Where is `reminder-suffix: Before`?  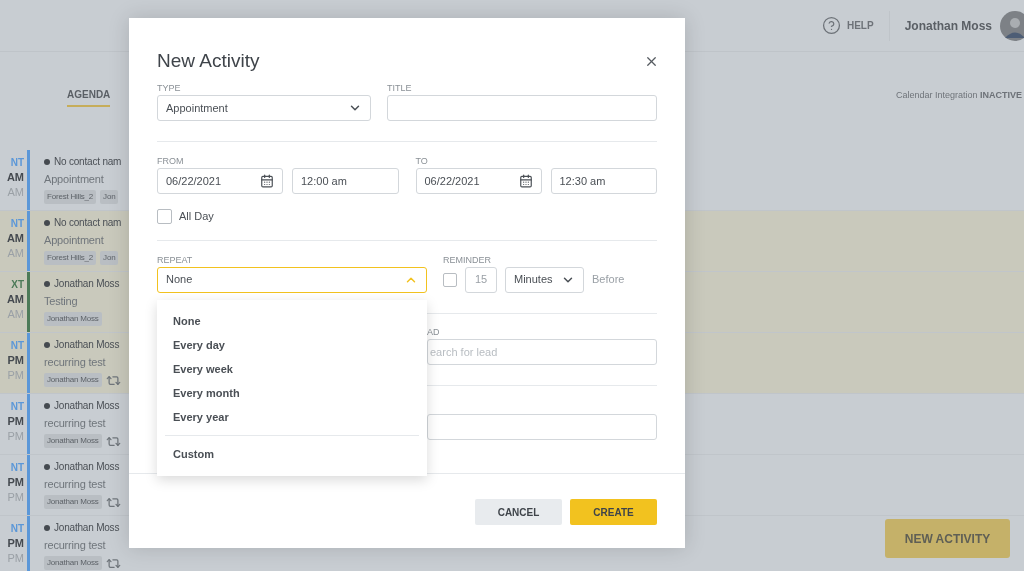
reminder-suffix: Before is located at coordinates (608, 280).